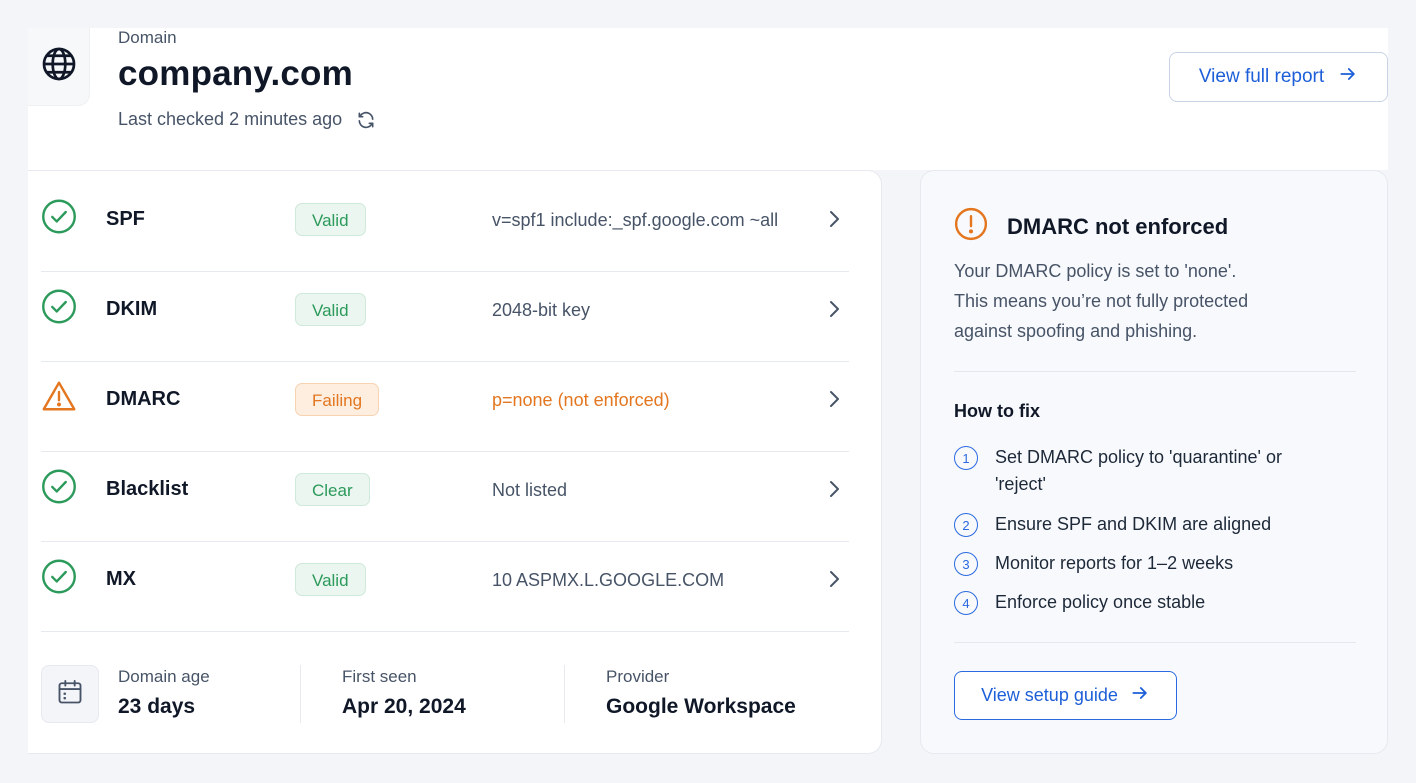  What do you see at coordinates (366, 120) in the screenshot?
I see `refresh-icon` at bounding box center [366, 120].